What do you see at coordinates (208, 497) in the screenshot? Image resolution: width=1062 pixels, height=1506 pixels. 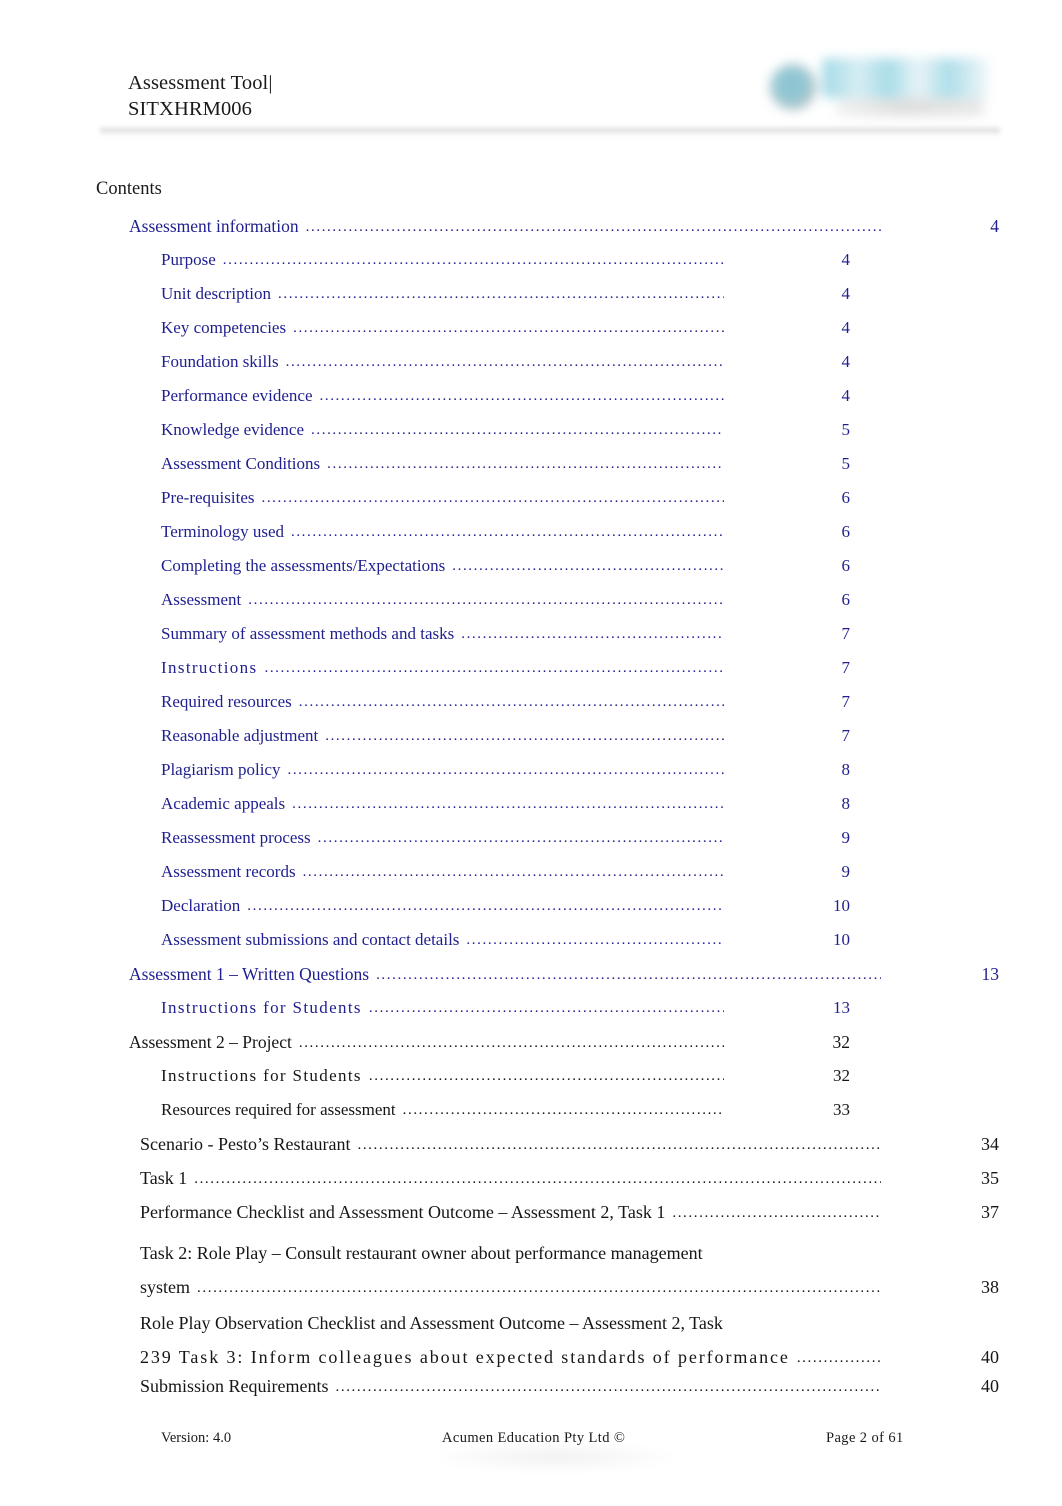 I see `toc-entry-label: Pre-requisites` at bounding box center [208, 497].